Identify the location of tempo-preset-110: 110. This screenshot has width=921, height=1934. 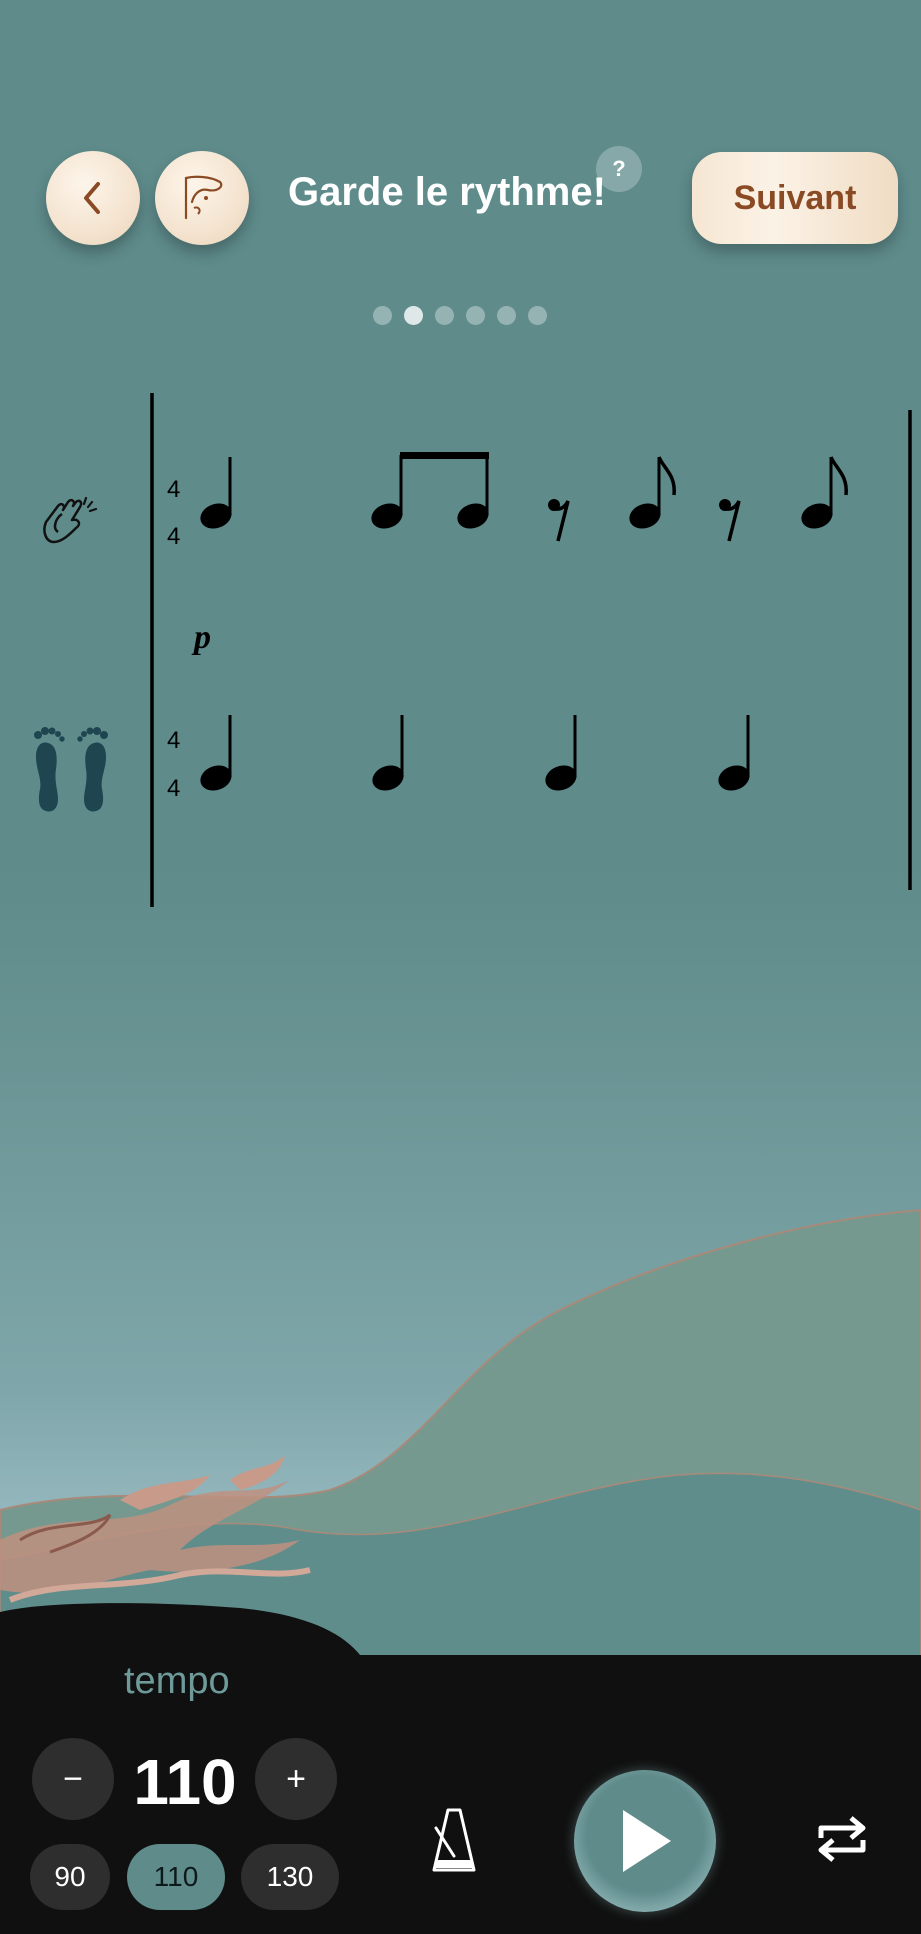
(176, 1877).